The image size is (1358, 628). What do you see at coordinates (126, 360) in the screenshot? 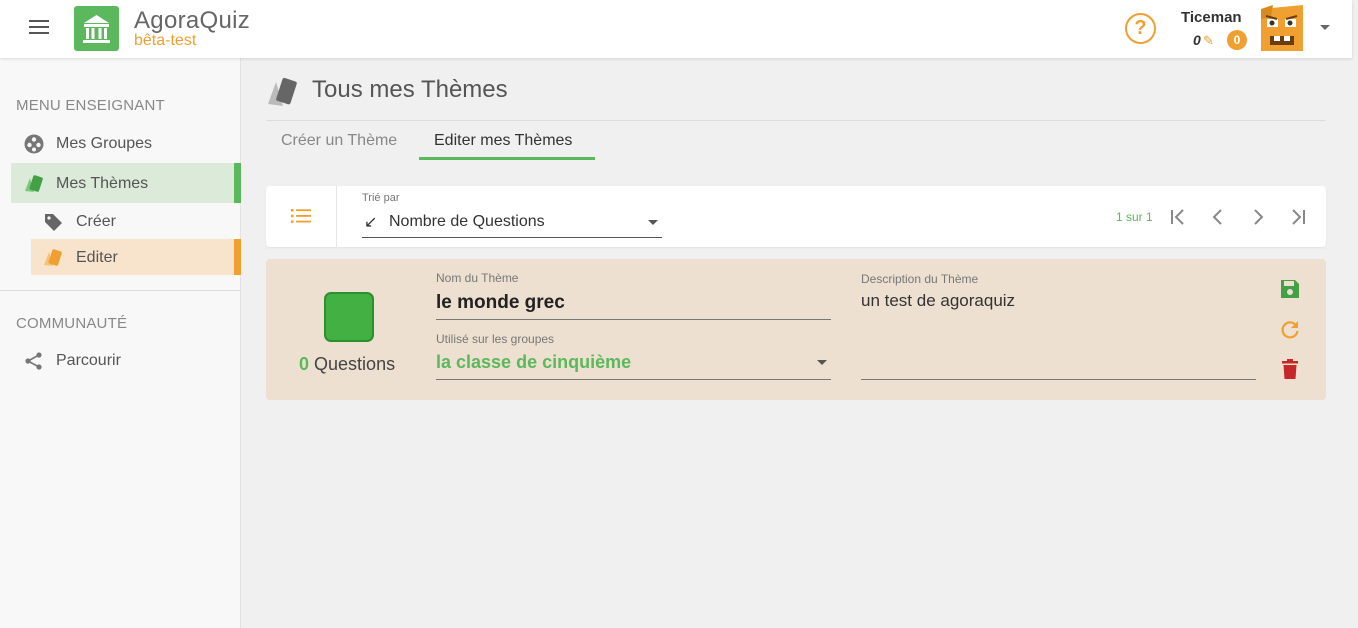
I see `sidebar-item-parcourir: Parcourir` at bounding box center [126, 360].